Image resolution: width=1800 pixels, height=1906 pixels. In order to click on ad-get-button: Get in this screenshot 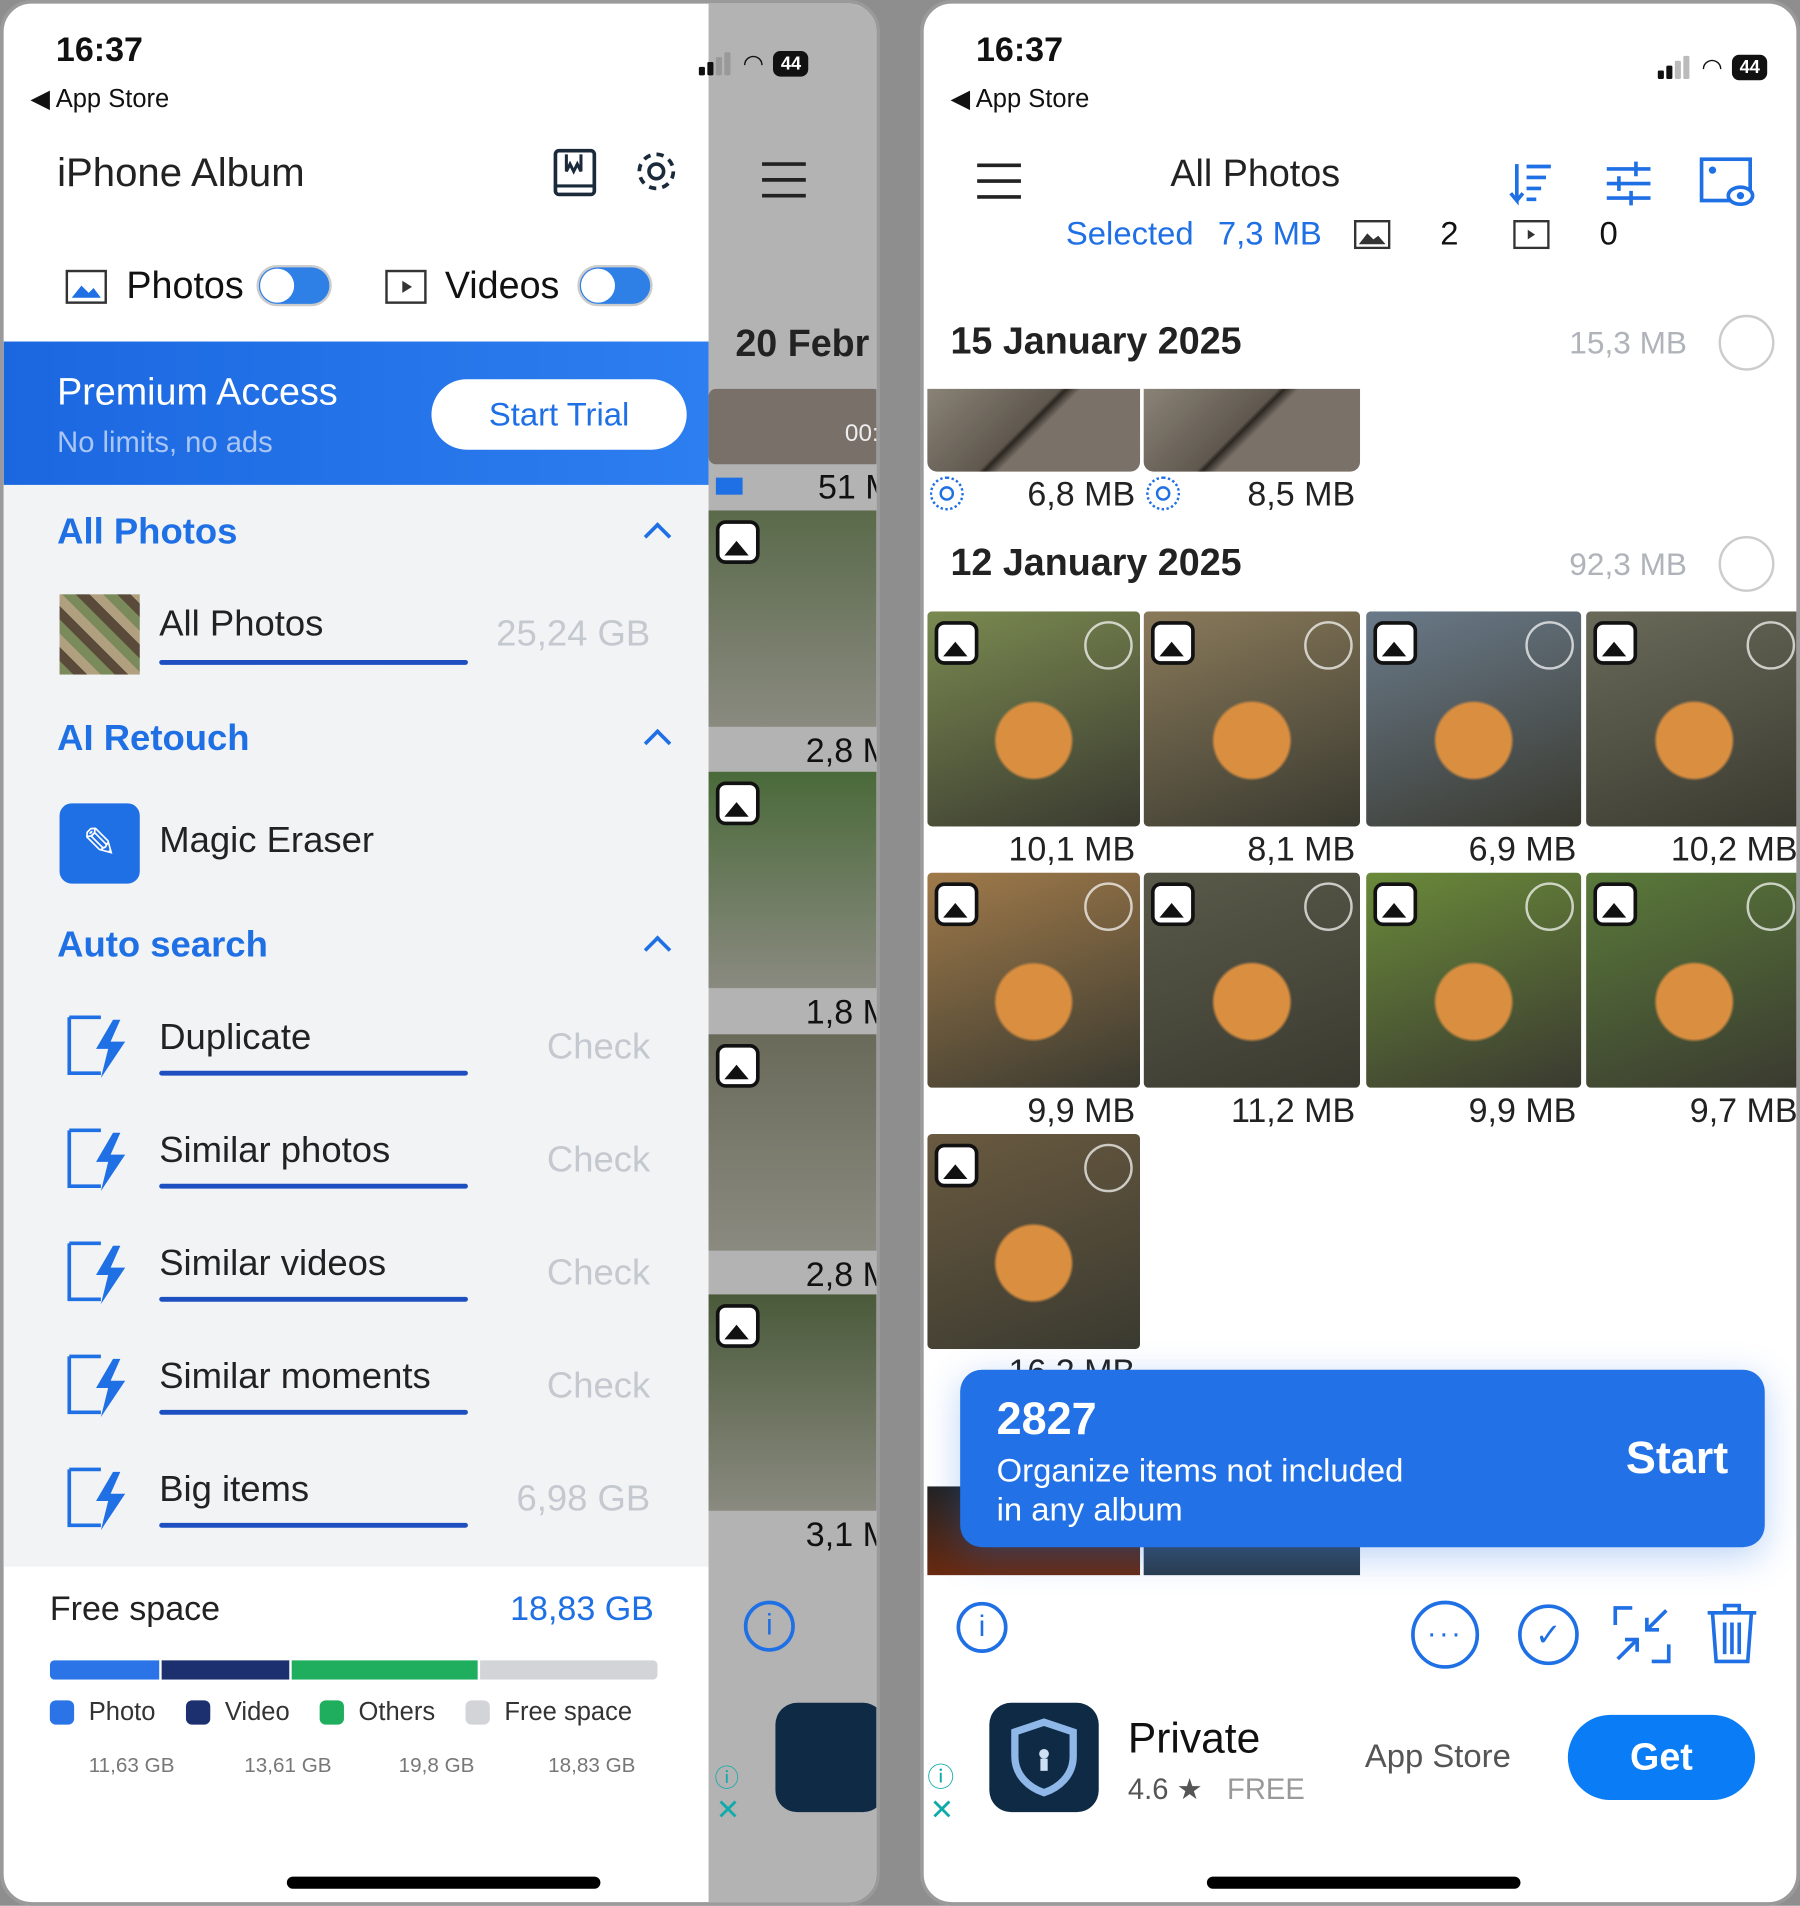, I will do `click(1661, 1757)`.